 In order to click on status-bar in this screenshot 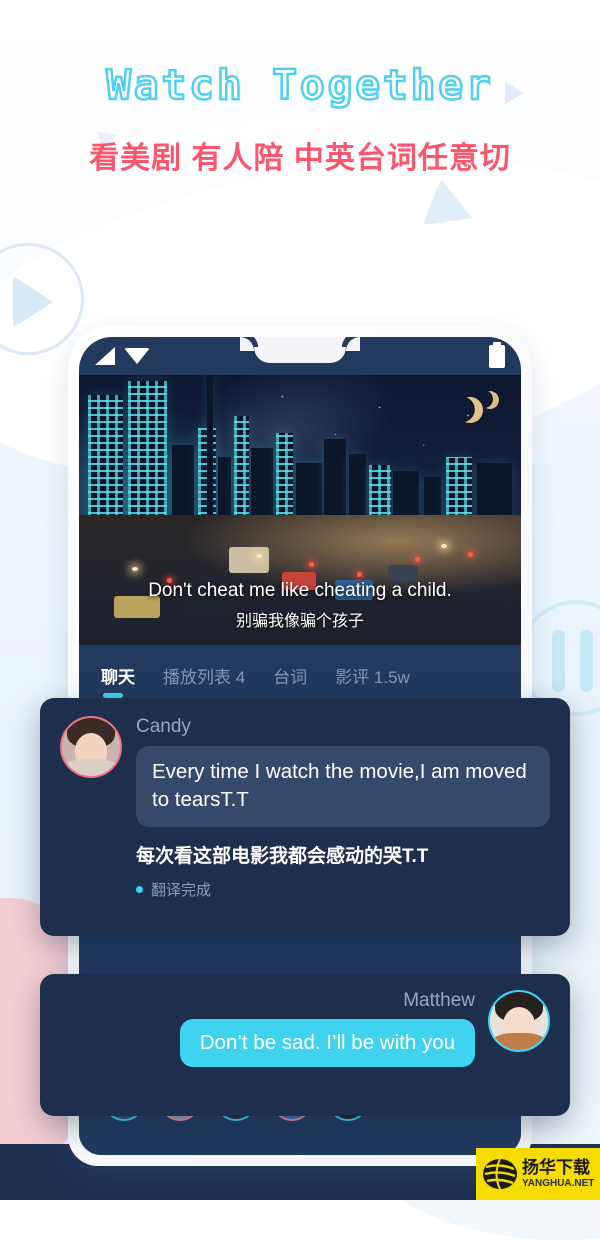, I will do `click(300, 356)`.